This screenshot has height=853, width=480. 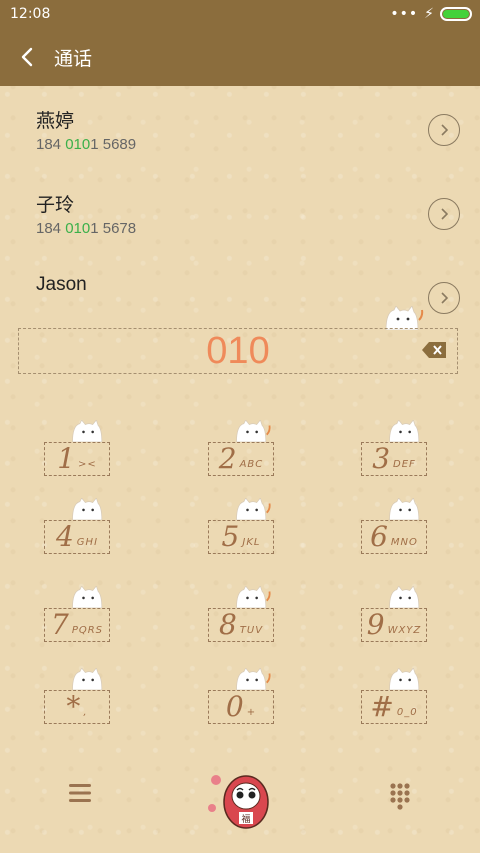 What do you see at coordinates (404, 542) in the screenshot?
I see `key-letters: MNO` at bounding box center [404, 542].